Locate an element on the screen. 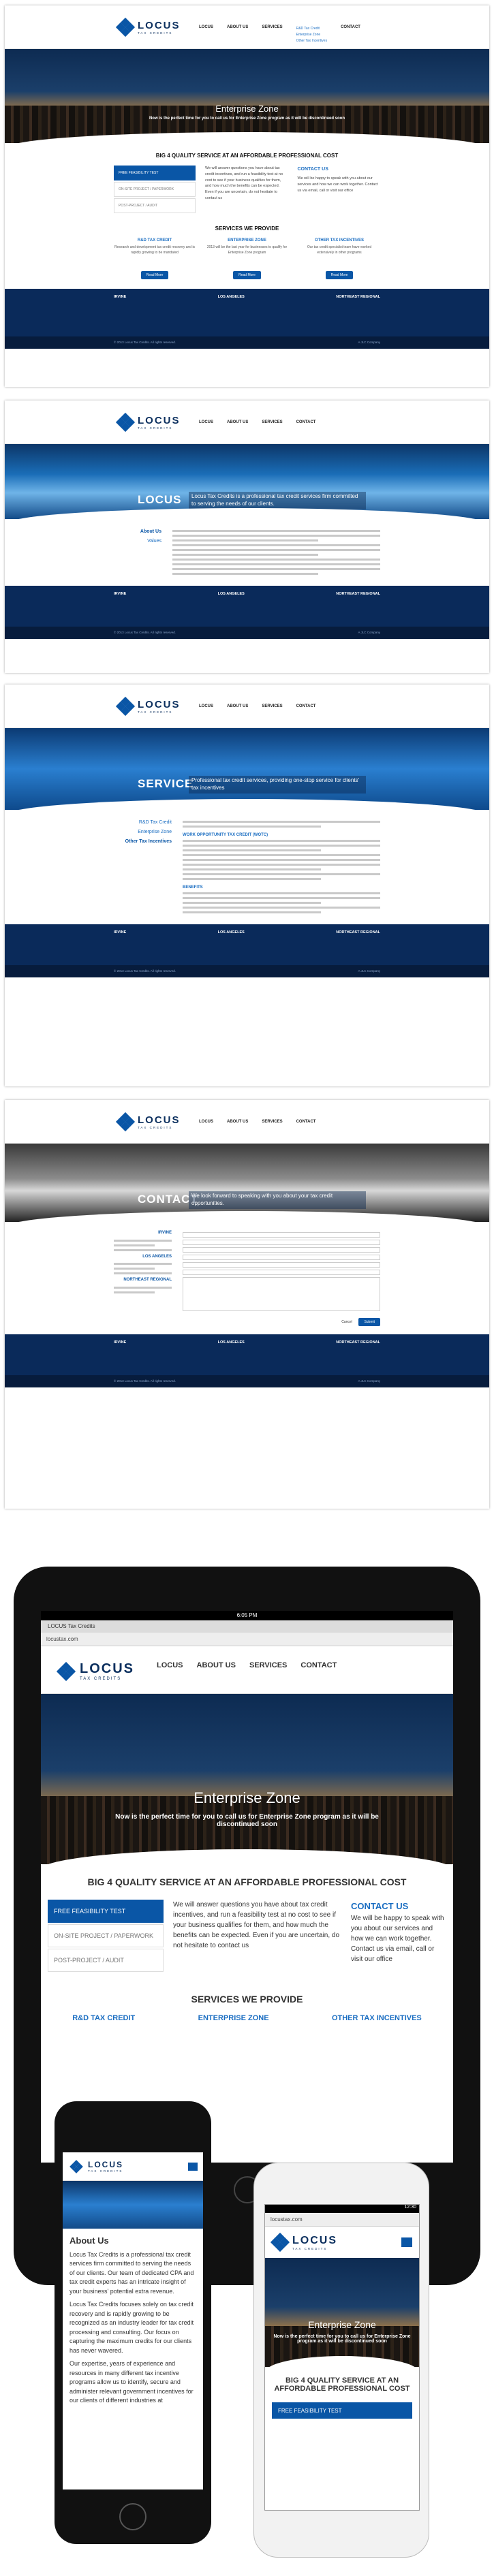  side-item-rd: R&D Tax Credit is located at coordinates (143, 823).